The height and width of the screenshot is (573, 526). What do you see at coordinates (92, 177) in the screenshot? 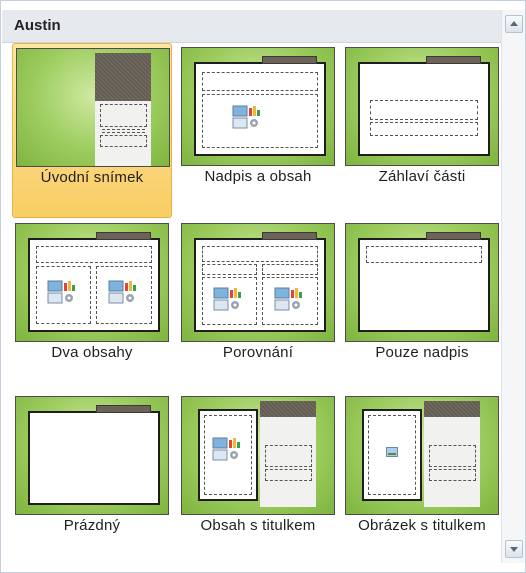
I see `layout-label: Úvodní snímek` at bounding box center [92, 177].